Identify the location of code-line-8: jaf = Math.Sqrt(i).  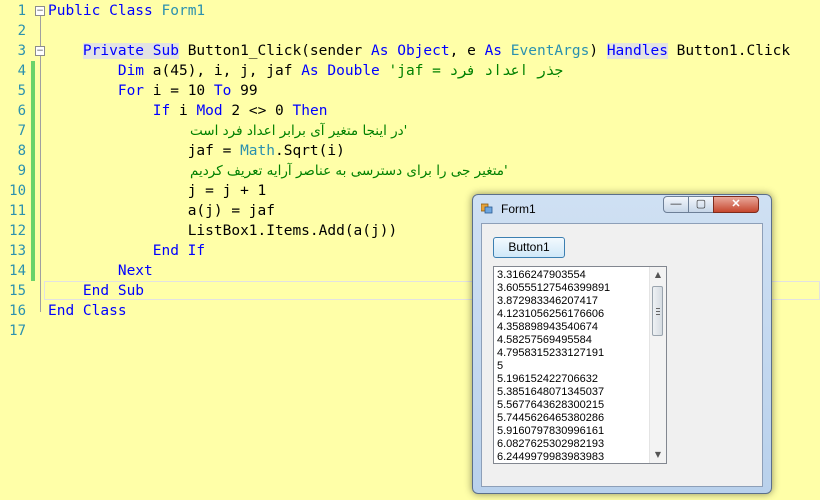
(196, 151).